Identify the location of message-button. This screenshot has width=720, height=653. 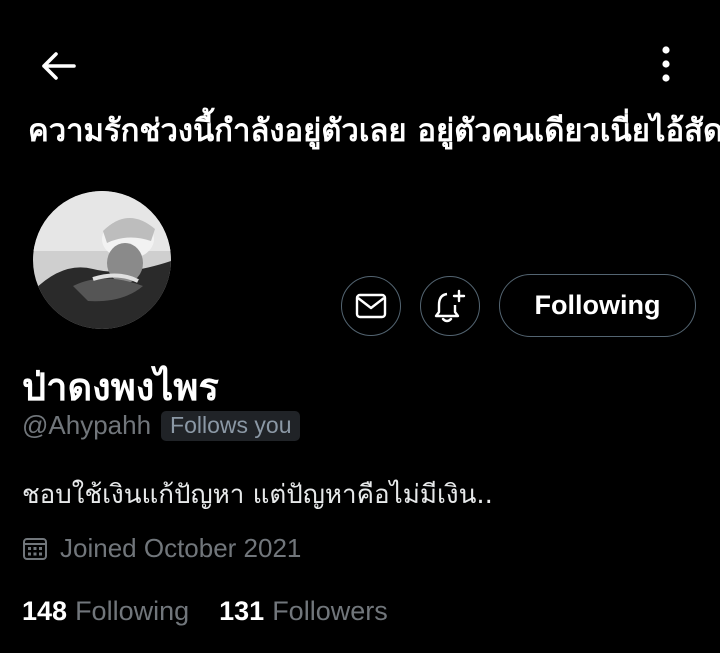
(371, 306).